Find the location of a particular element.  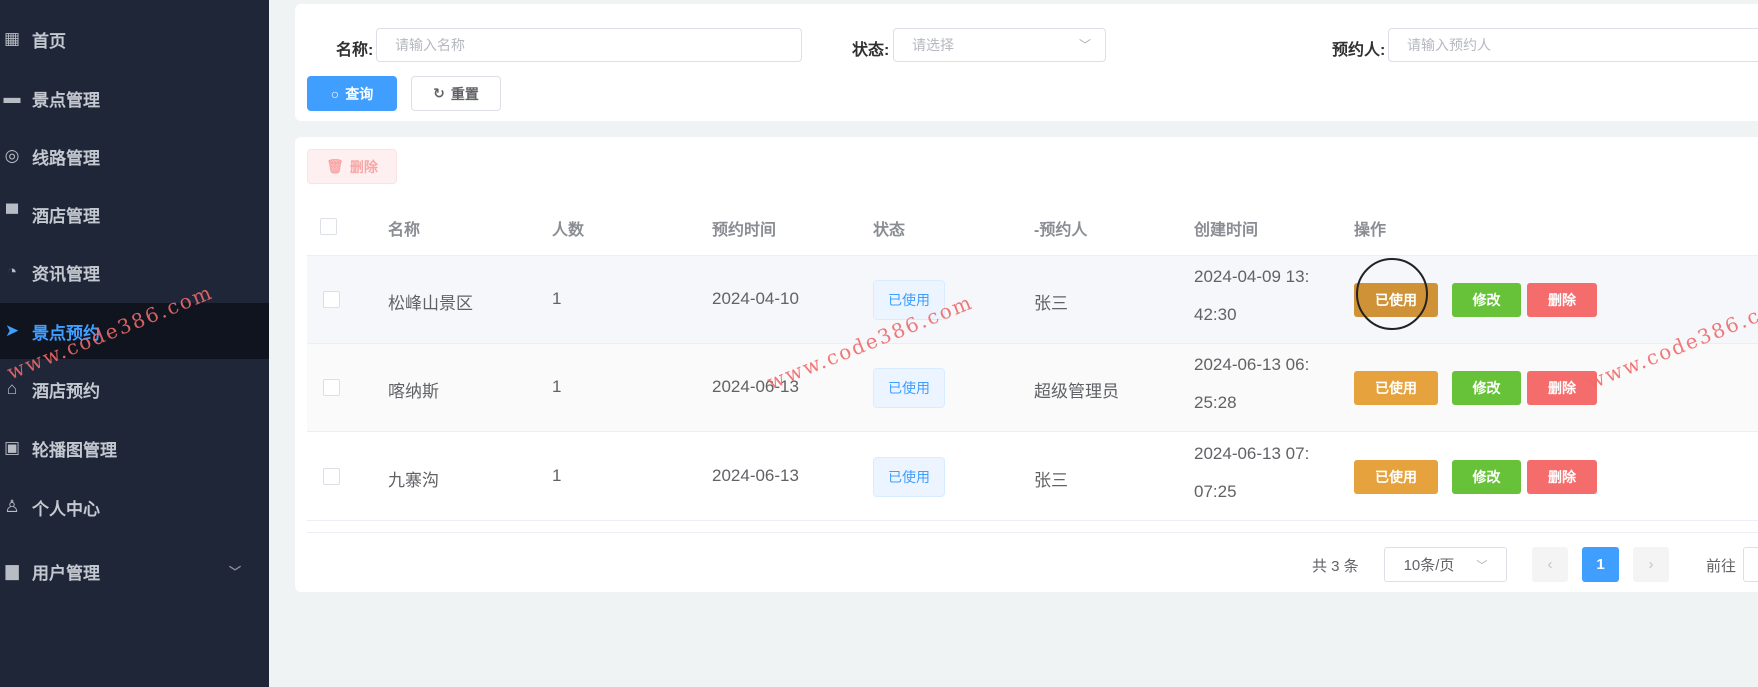

cell-name: 喀纳斯 is located at coordinates (413, 391).